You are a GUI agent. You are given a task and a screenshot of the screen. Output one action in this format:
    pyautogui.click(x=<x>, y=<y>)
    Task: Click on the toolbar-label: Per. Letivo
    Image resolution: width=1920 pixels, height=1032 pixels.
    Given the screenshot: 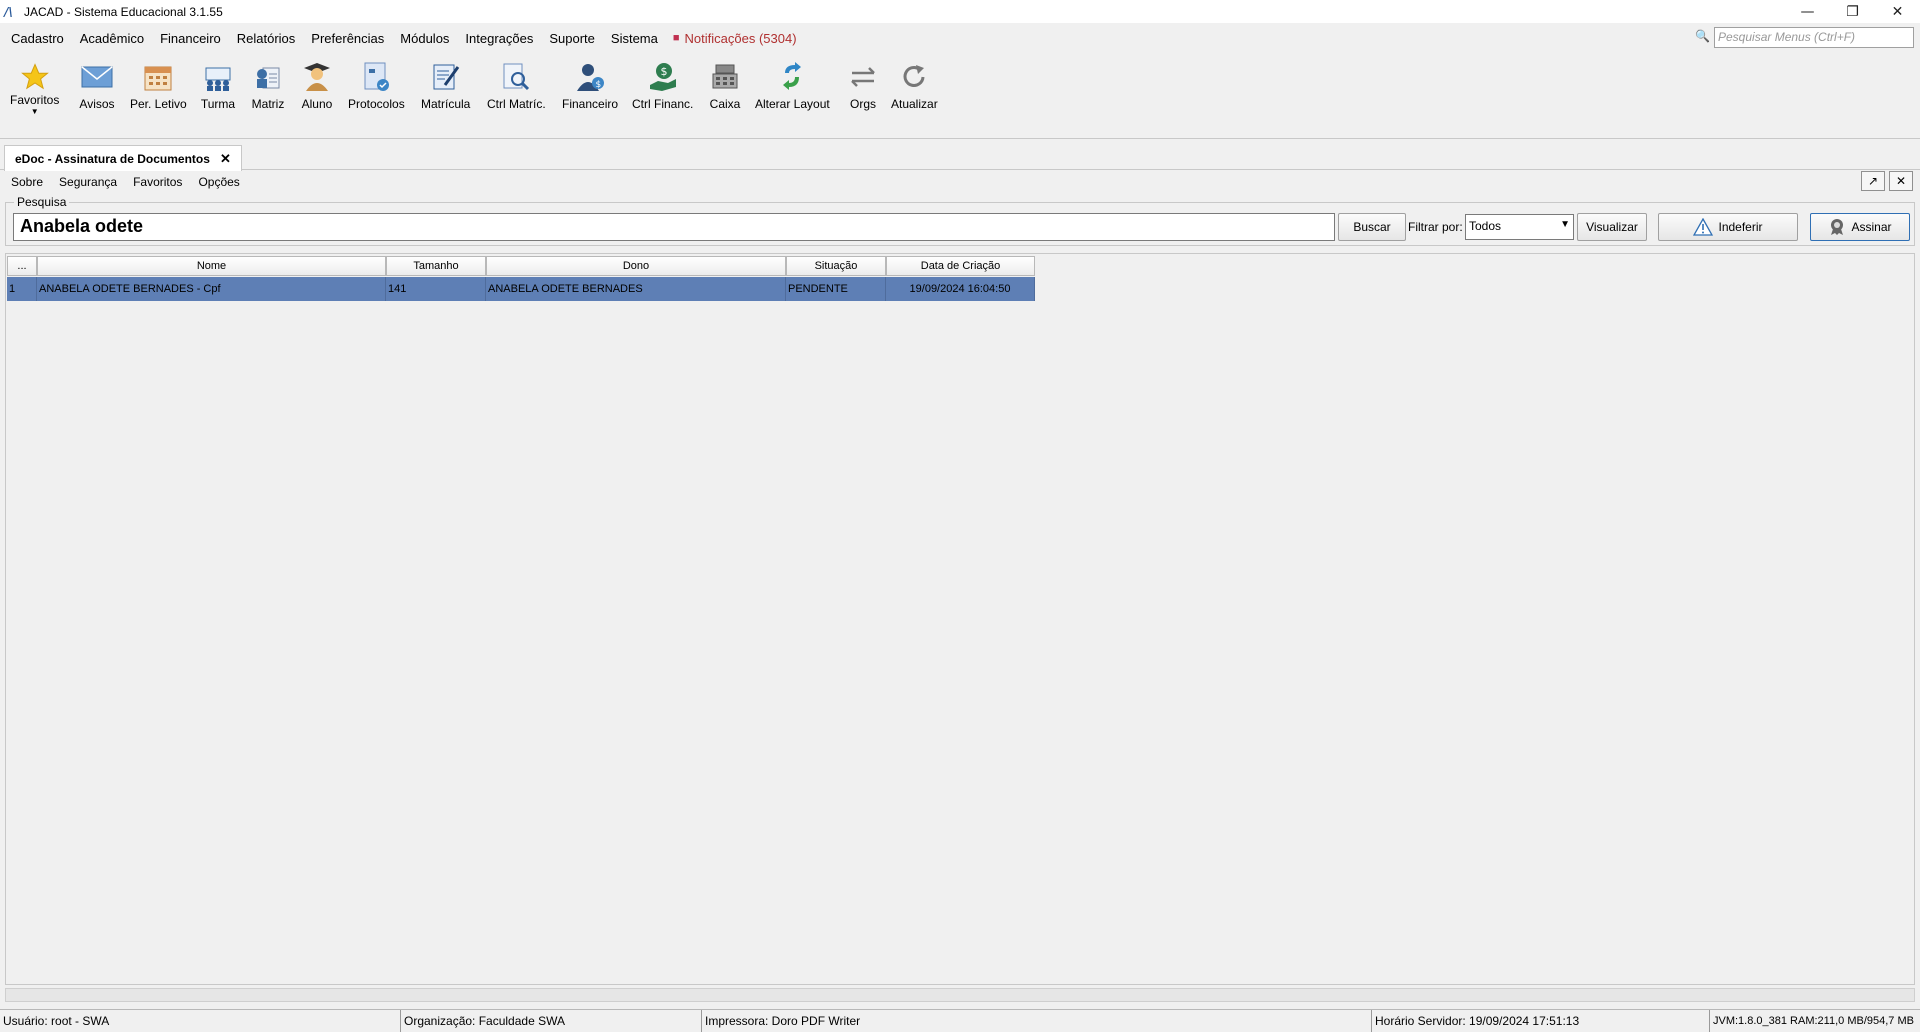 What is the action you would take?
    pyautogui.click(x=158, y=104)
    